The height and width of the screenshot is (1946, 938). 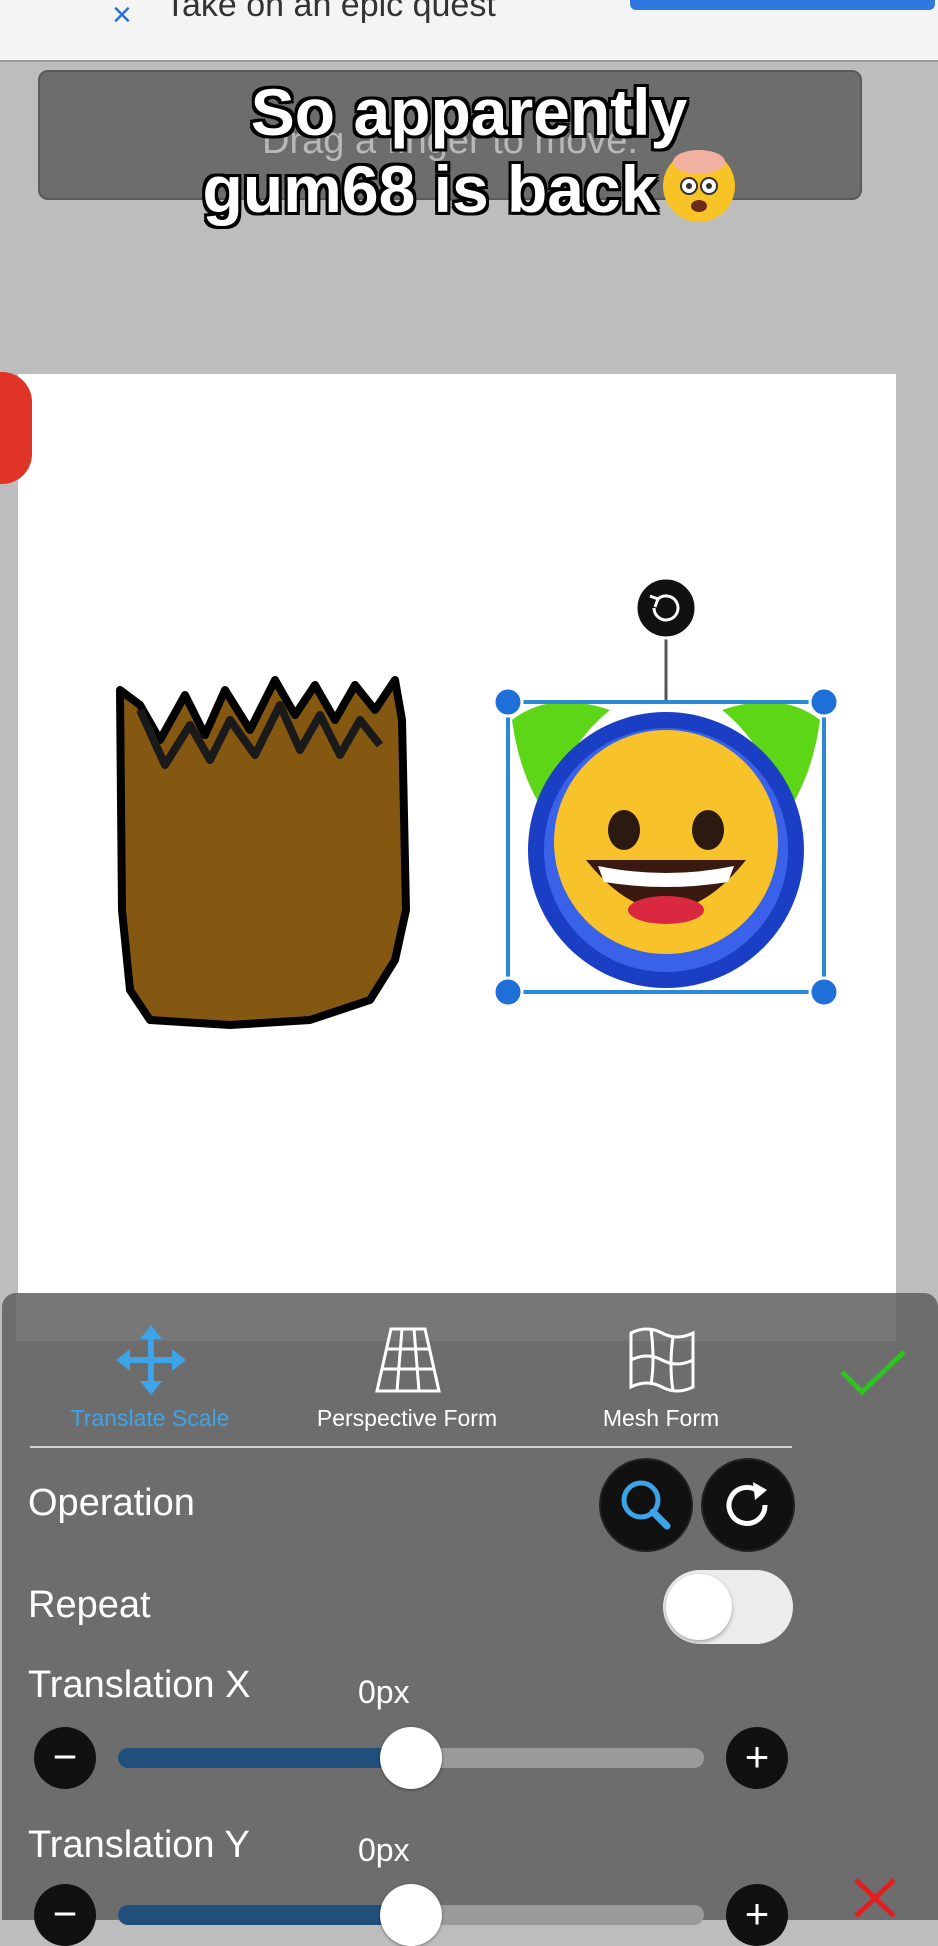 What do you see at coordinates (16, 428) in the screenshot?
I see `side-tab-icon` at bounding box center [16, 428].